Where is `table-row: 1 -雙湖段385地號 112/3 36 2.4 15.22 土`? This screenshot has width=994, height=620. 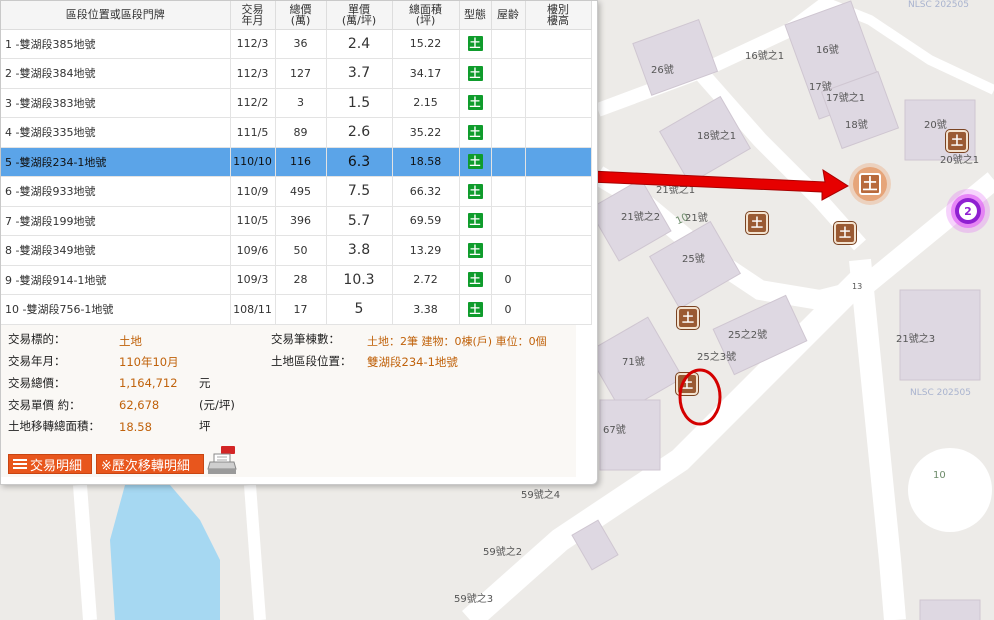 table-row: 1 -雙湖段385地號 112/3 36 2.4 15.22 土 is located at coordinates (296, 44).